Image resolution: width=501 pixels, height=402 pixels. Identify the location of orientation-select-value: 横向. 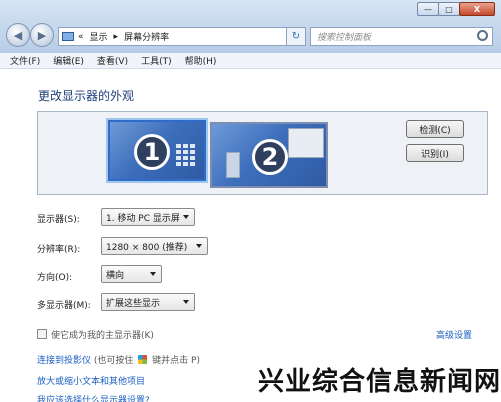
(115, 275).